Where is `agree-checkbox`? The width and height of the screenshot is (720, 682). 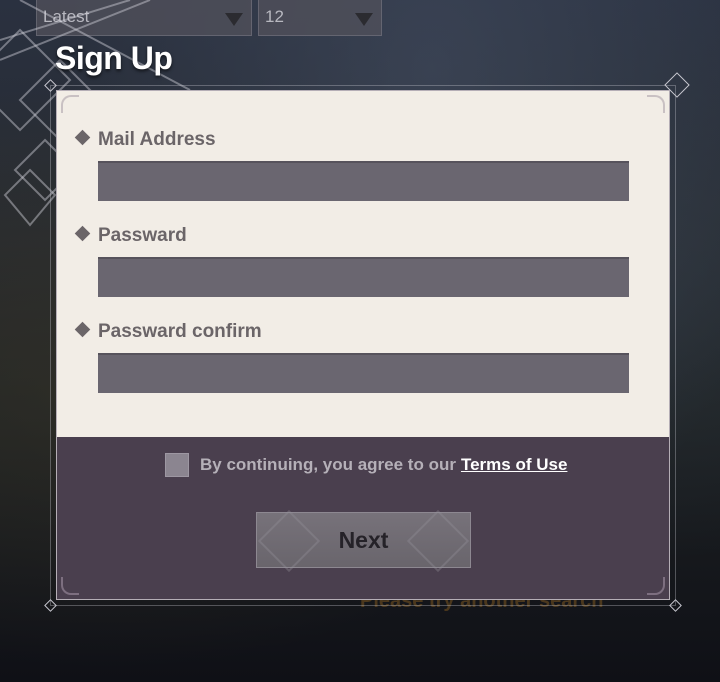 agree-checkbox is located at coordinates (177, 465).